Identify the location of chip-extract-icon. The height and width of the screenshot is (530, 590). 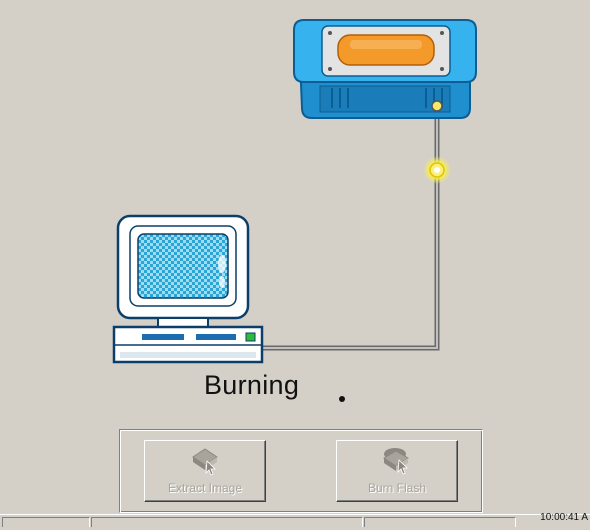
(205, 462).